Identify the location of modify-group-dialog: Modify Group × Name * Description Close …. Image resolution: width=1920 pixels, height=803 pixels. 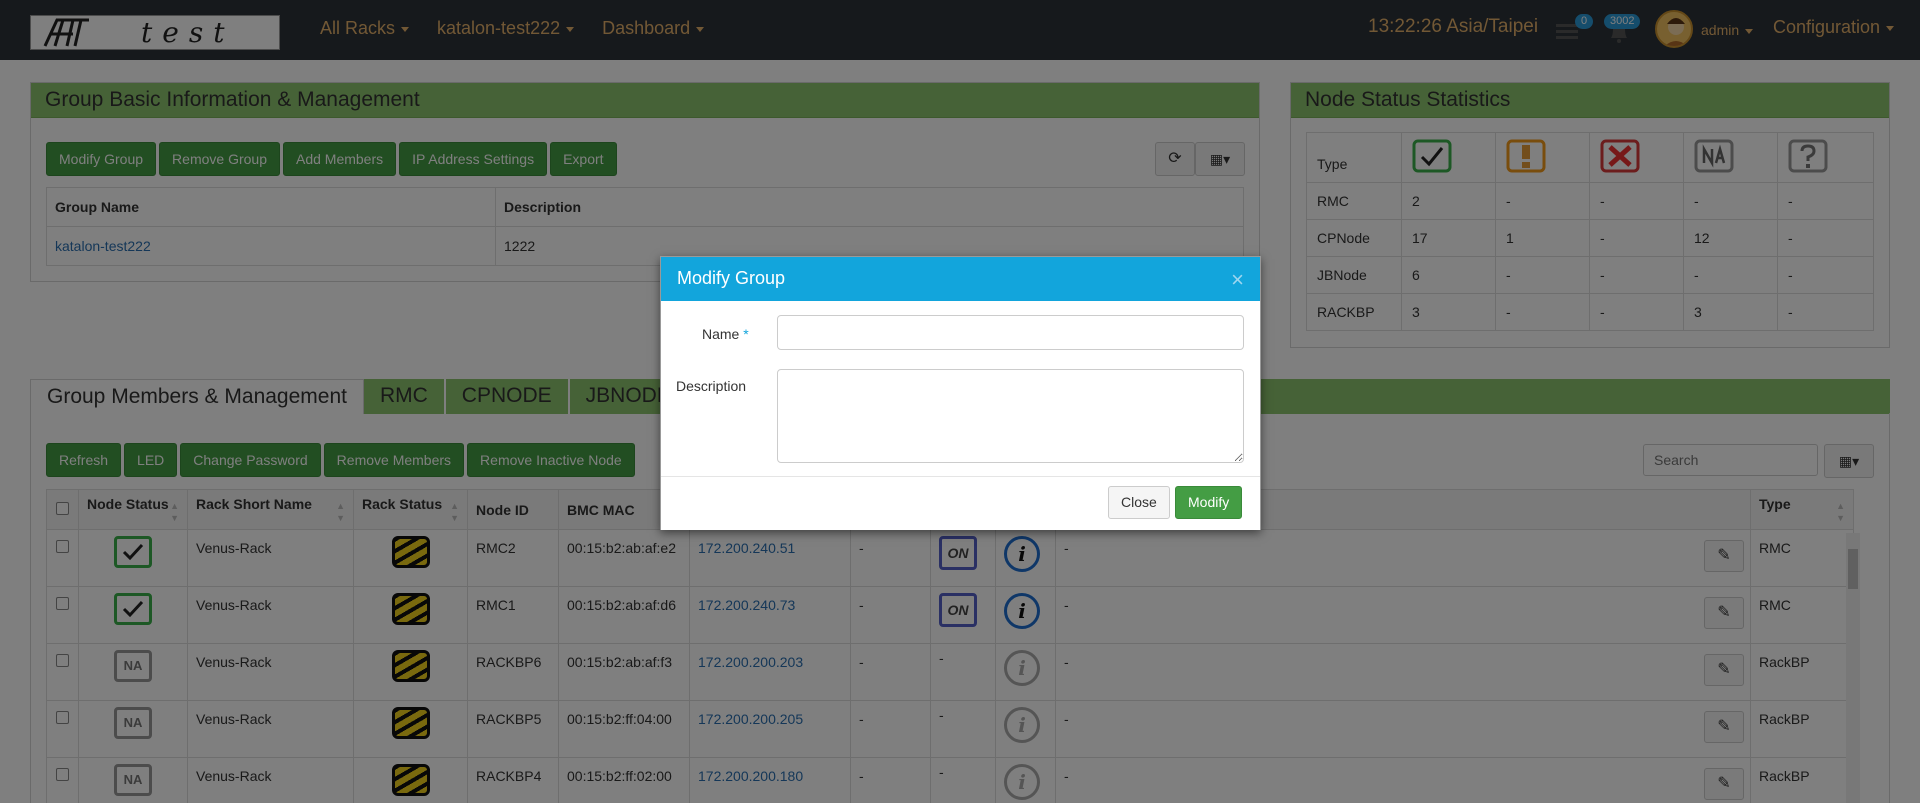
(960, 393).